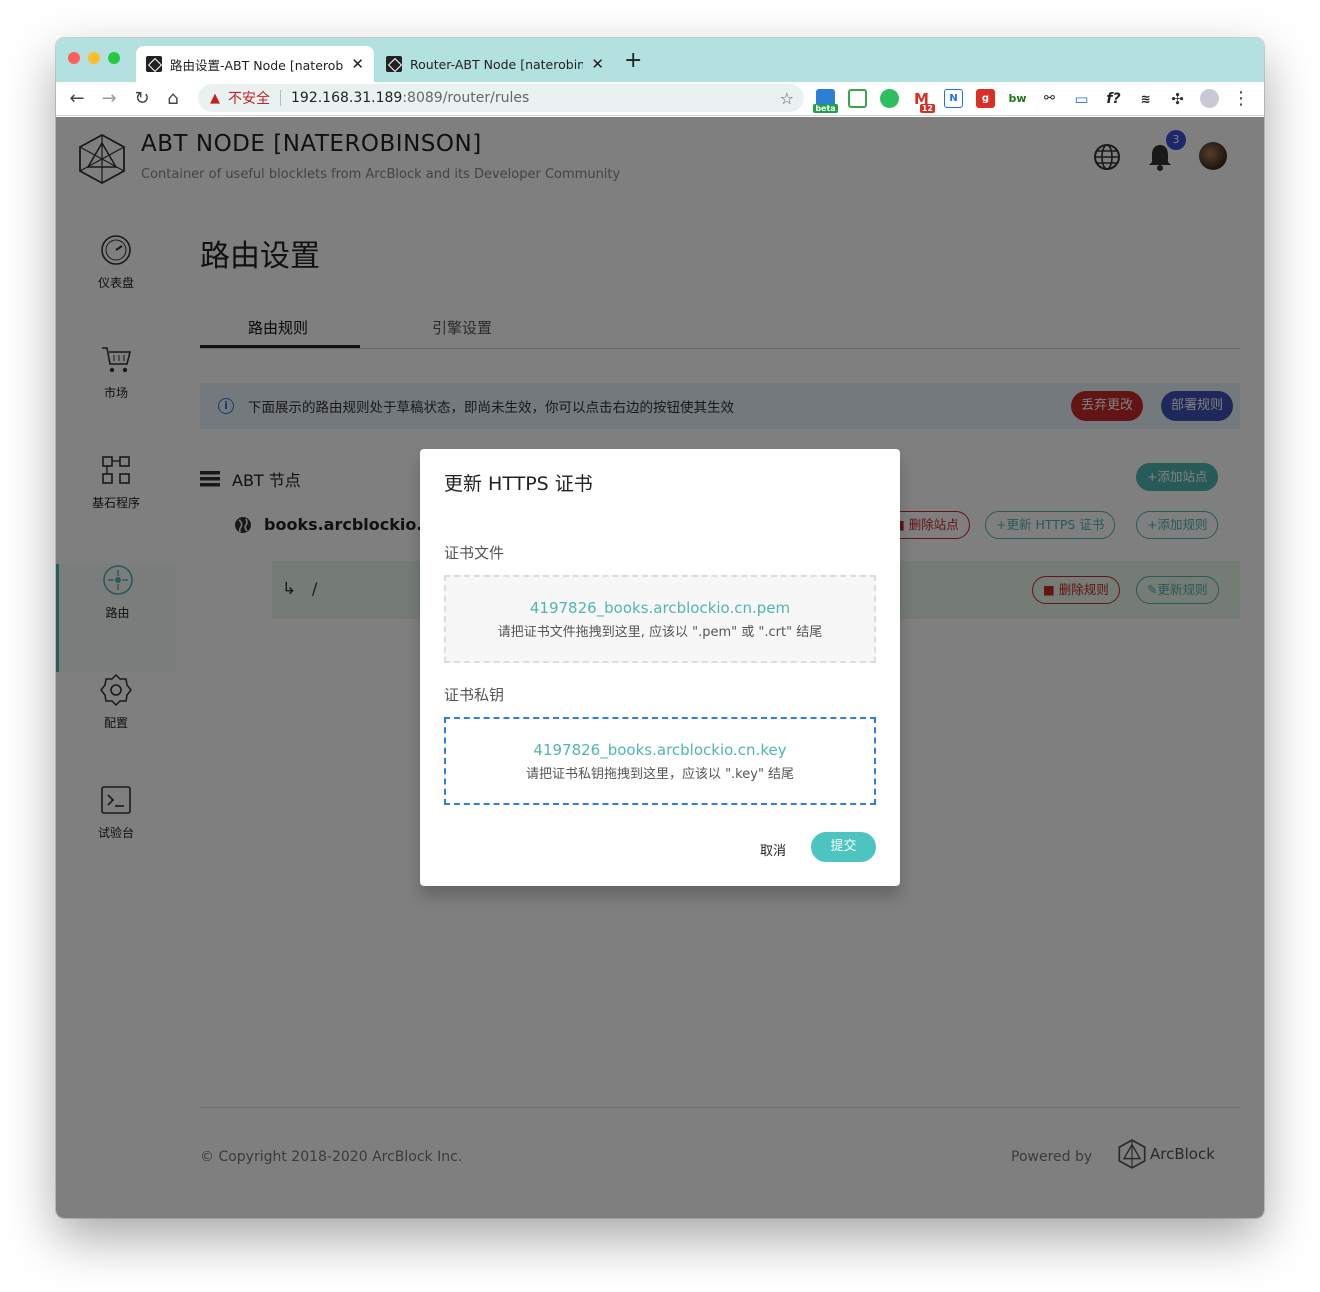  Describe the element at coordinates (1049, 98) in the screenshot. I see `extension-glasses-icon: ⚯` at that location.